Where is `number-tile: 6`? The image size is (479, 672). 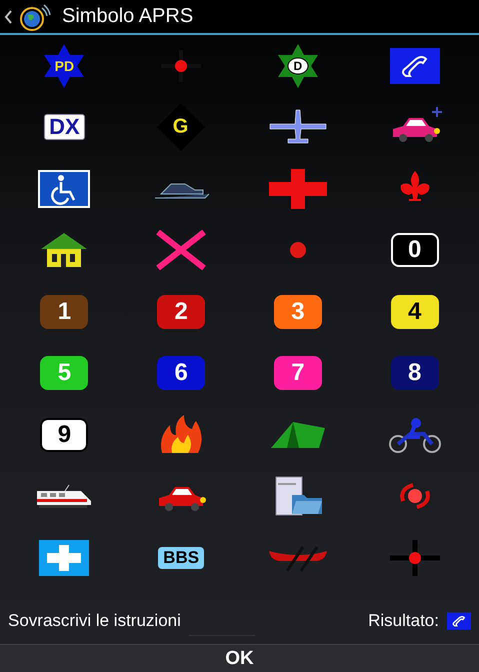 number-tile: 6 is located at coordinates (181, 373).